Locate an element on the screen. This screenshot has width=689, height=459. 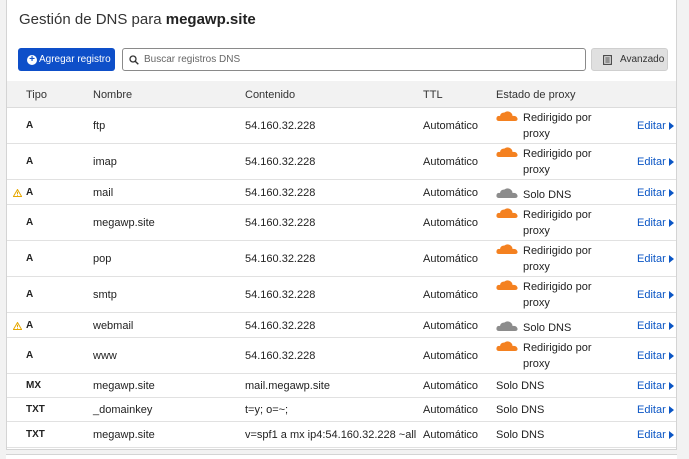
record-name: www is located at coordinates (105, 356).